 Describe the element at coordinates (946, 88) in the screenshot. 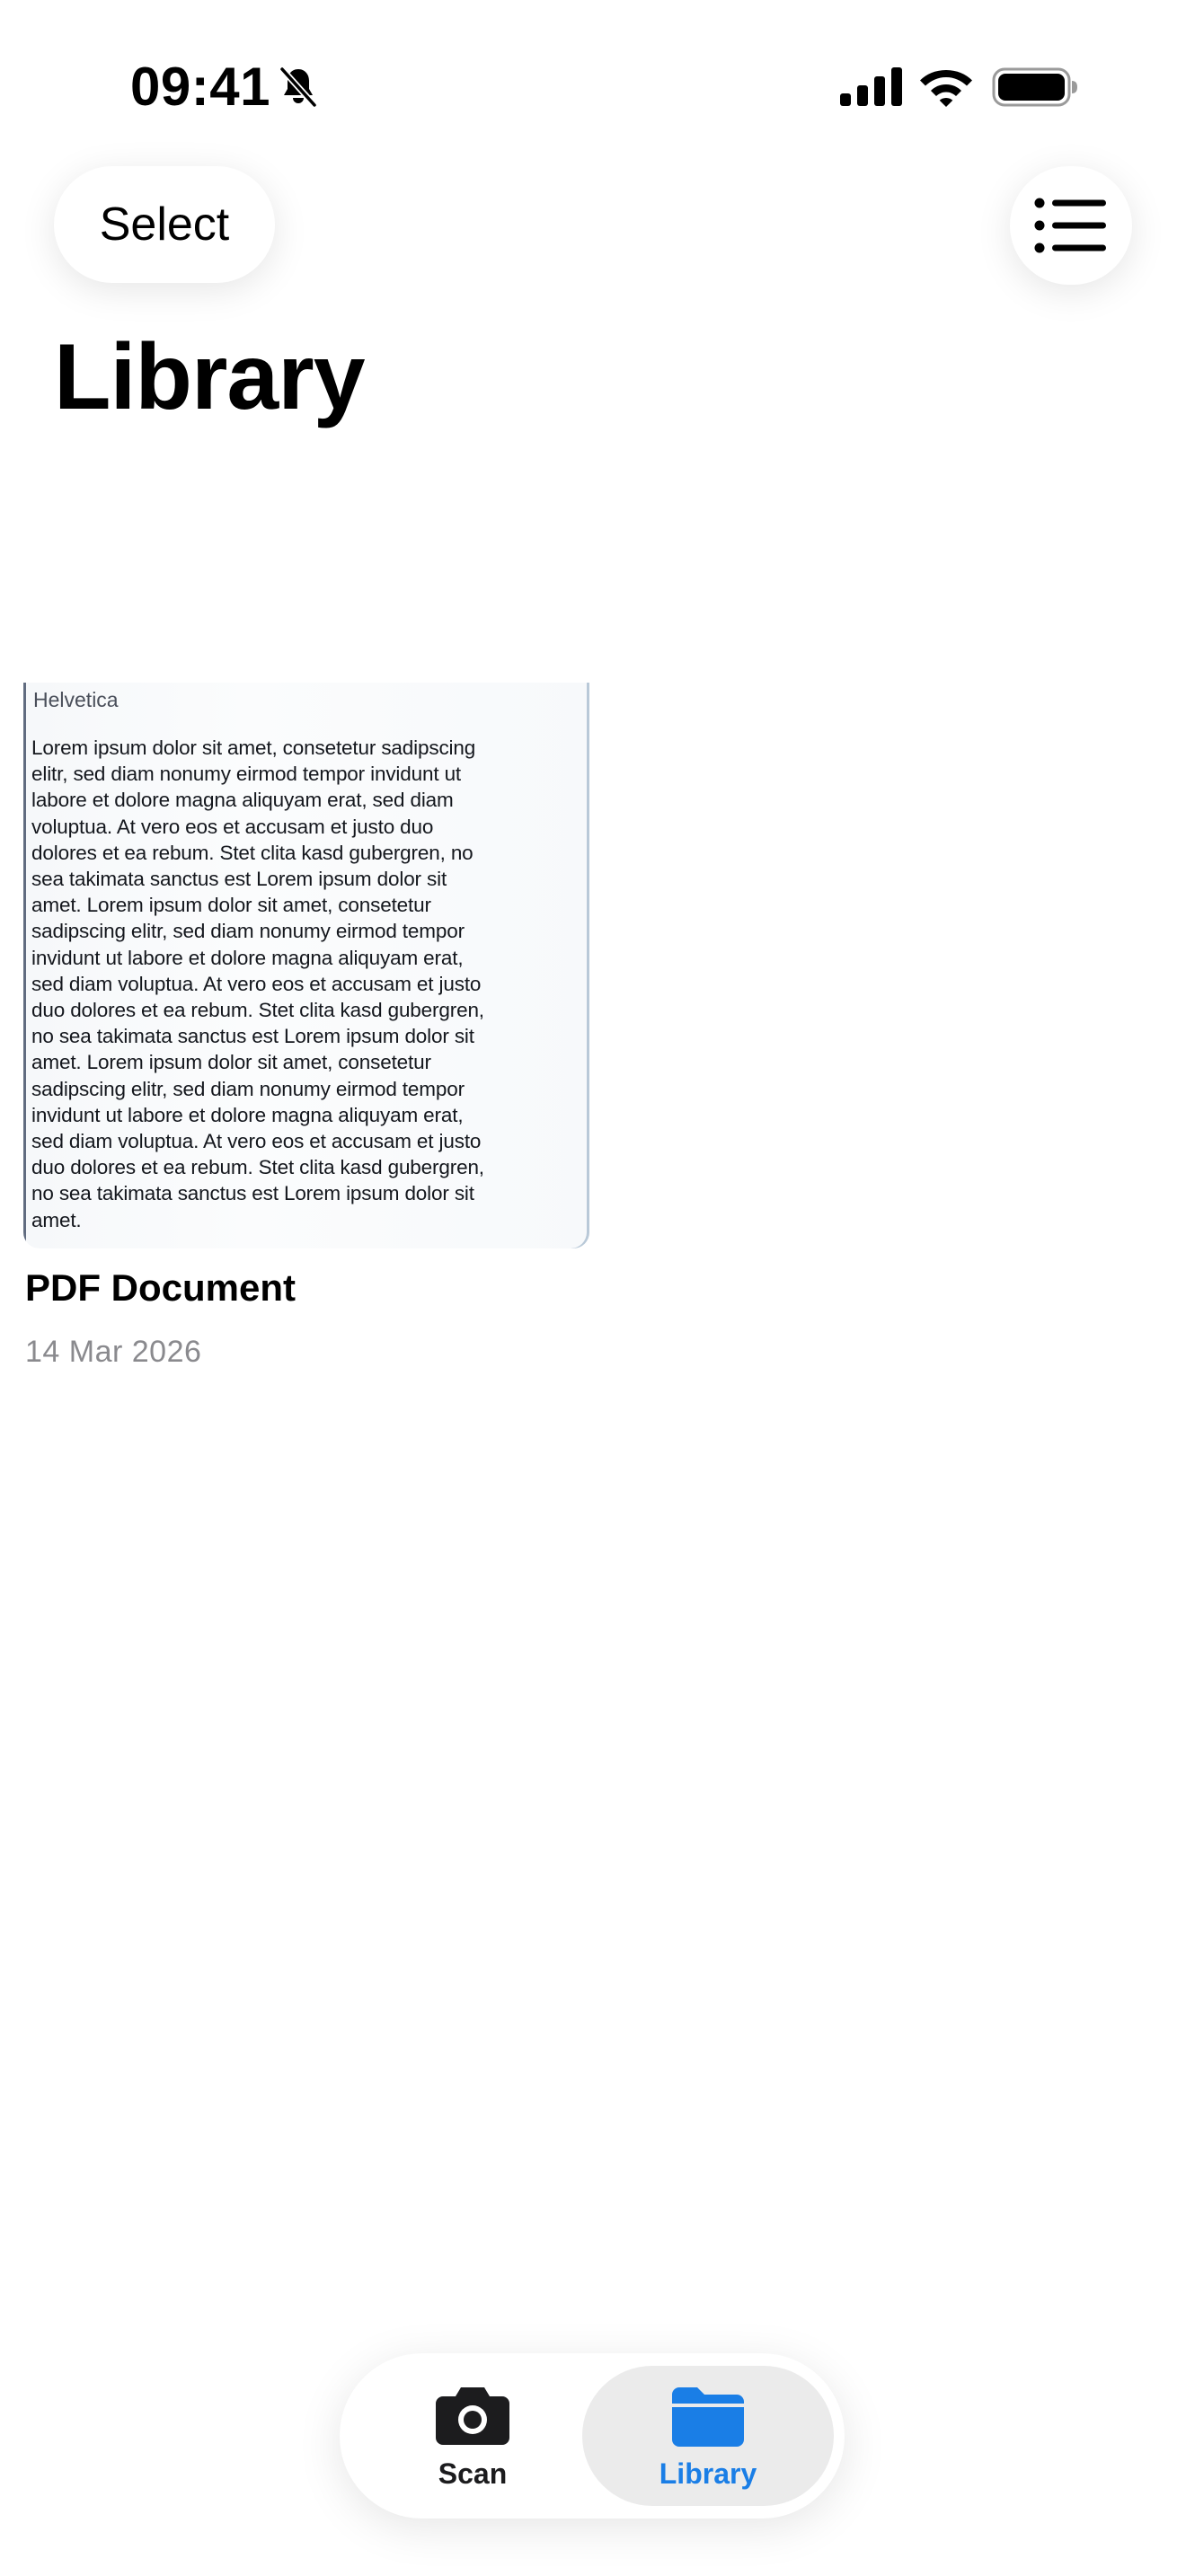

I see `wifi-icon` at that location.